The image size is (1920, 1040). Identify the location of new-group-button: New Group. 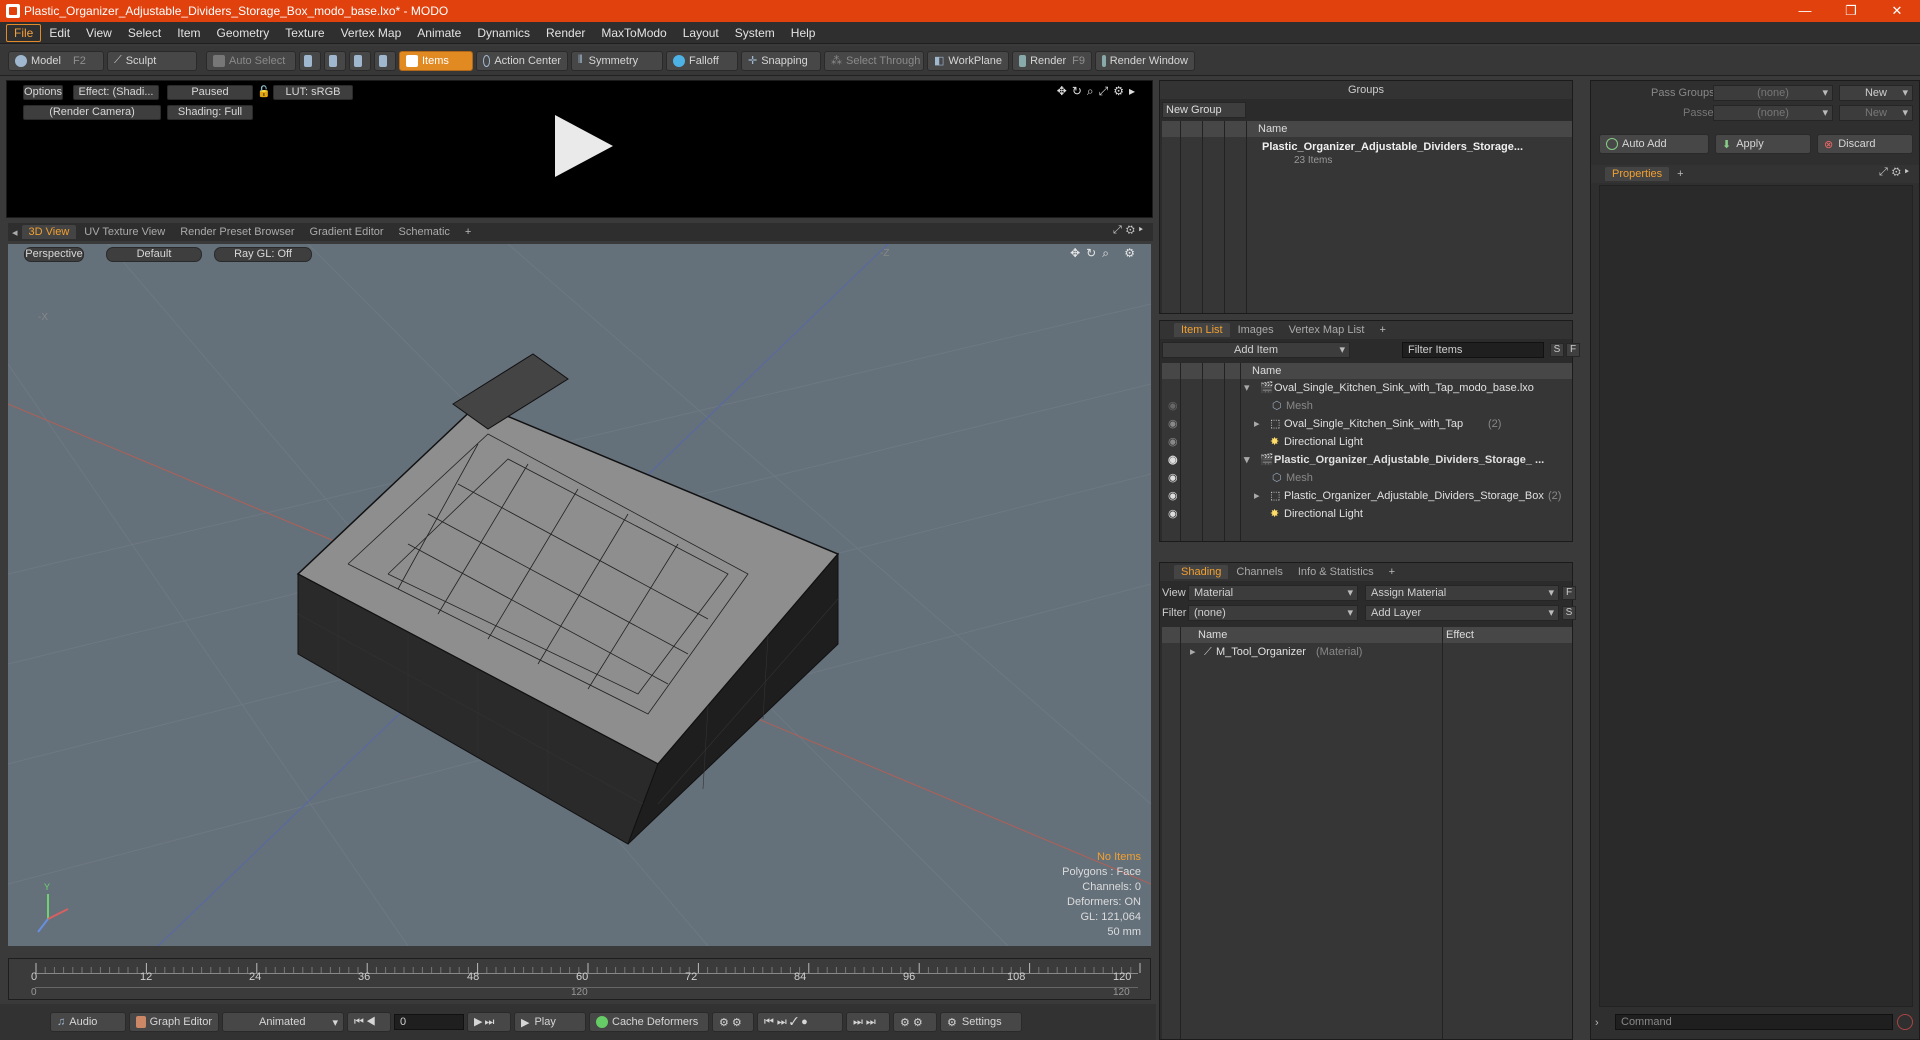
(1204, 110).